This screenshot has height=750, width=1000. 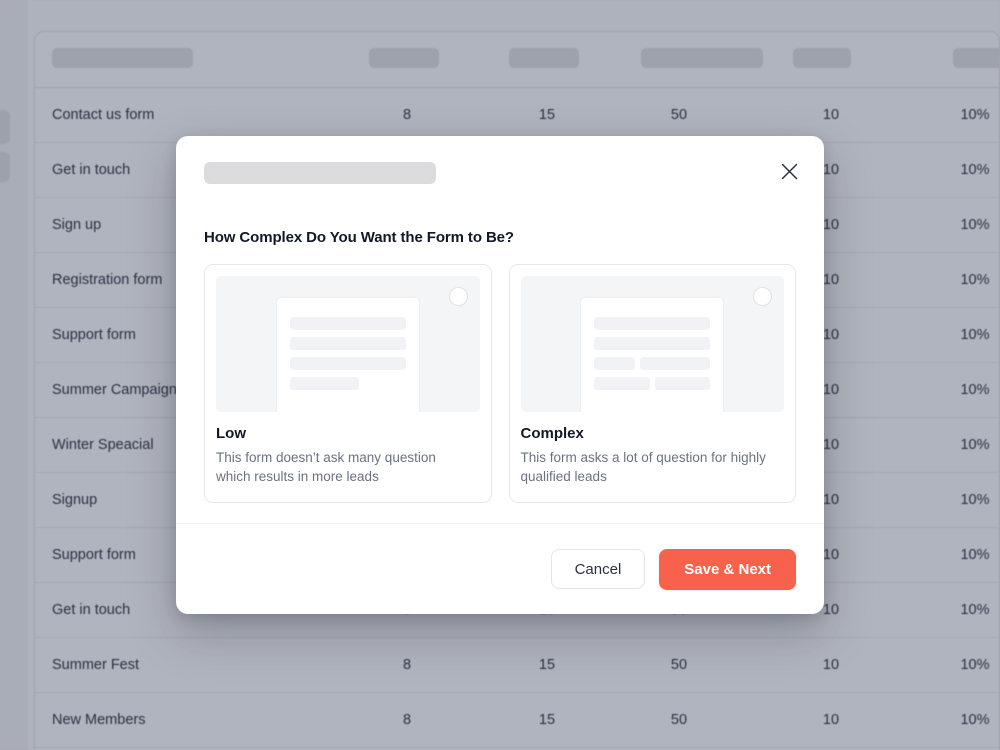 What do you see at coordinates (517, 665) in the screenshot?
I see `table-row: Summer Fest 8 15 50 10 10%` at bounding box center [517, 665].